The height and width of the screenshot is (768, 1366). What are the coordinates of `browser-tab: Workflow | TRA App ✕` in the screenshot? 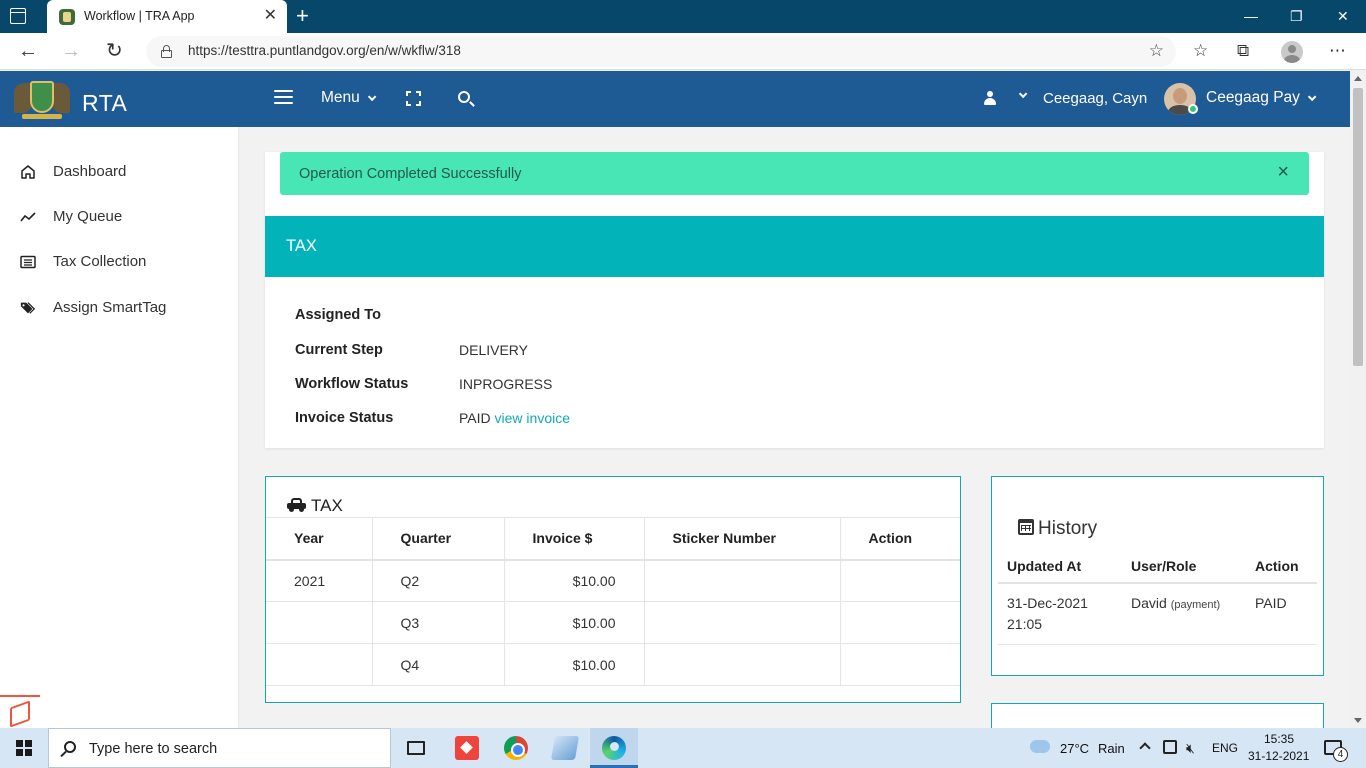 It's located at (167, 16).